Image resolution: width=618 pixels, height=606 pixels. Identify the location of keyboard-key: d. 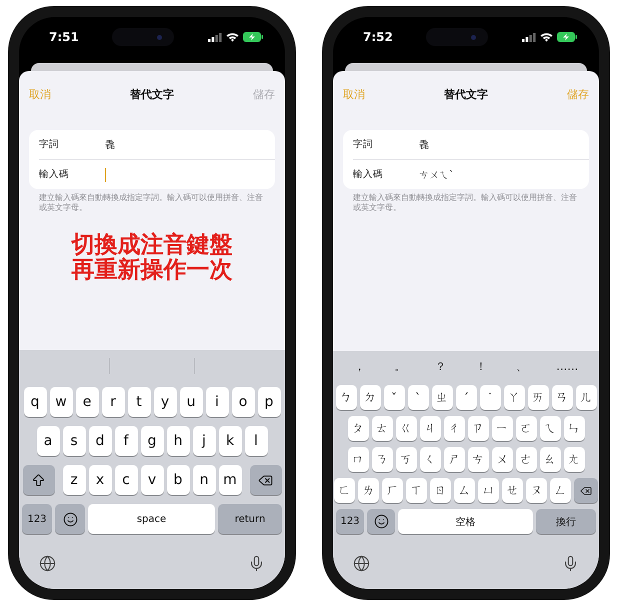
(100, 441).